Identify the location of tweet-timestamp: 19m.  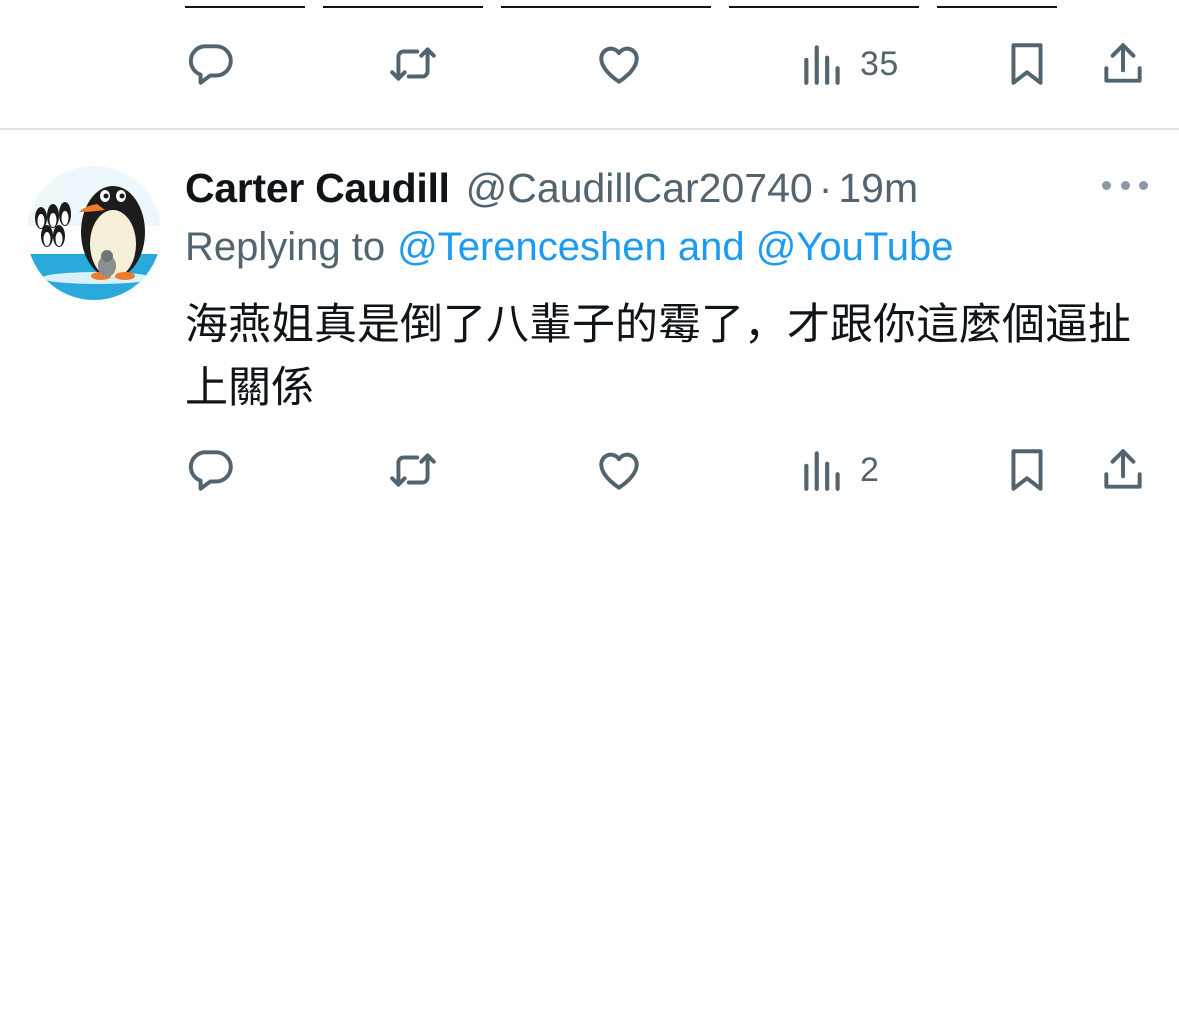
(878, 188).